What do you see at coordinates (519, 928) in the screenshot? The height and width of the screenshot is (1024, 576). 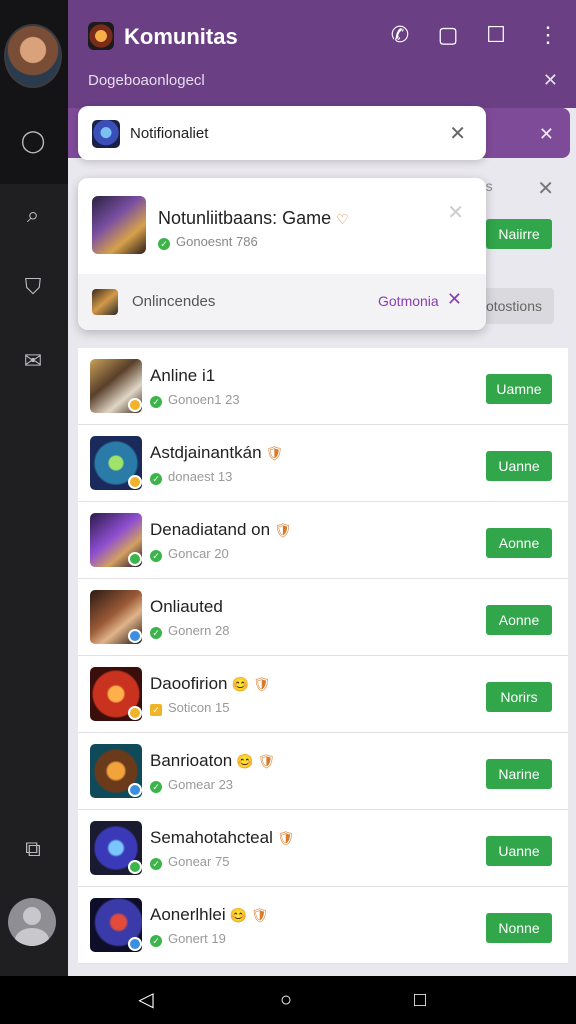 I see `row-action-button: Nonne` at bounding box center [519, 928].